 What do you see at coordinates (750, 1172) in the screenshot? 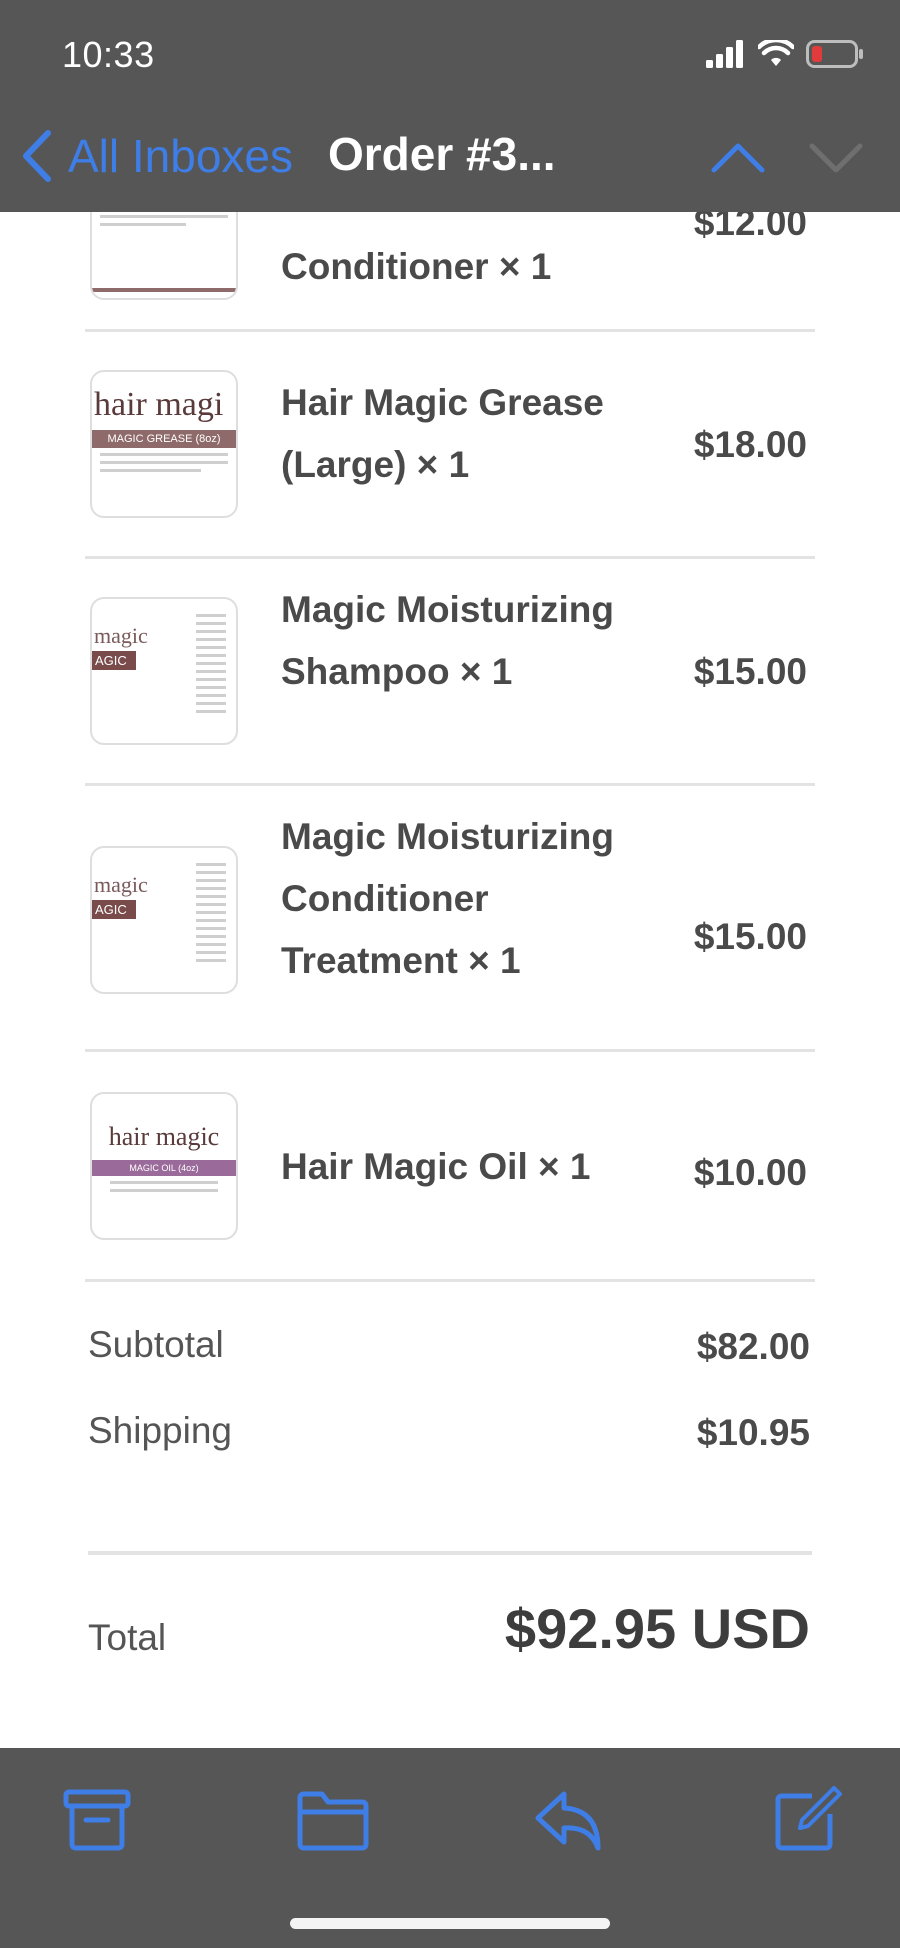
I see `item-price: $10.00` at bounding box center [750, 1172].